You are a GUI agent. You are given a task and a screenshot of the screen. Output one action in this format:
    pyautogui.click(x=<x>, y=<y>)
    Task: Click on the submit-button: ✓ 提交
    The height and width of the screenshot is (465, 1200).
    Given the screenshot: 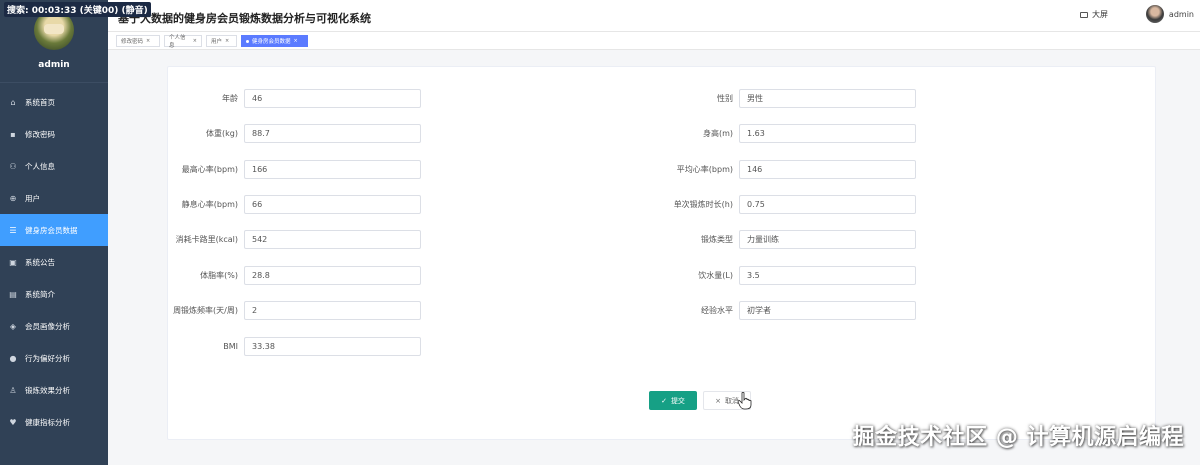 What is the action you would take?
    pyautogui.click(x=673, y=400)
    